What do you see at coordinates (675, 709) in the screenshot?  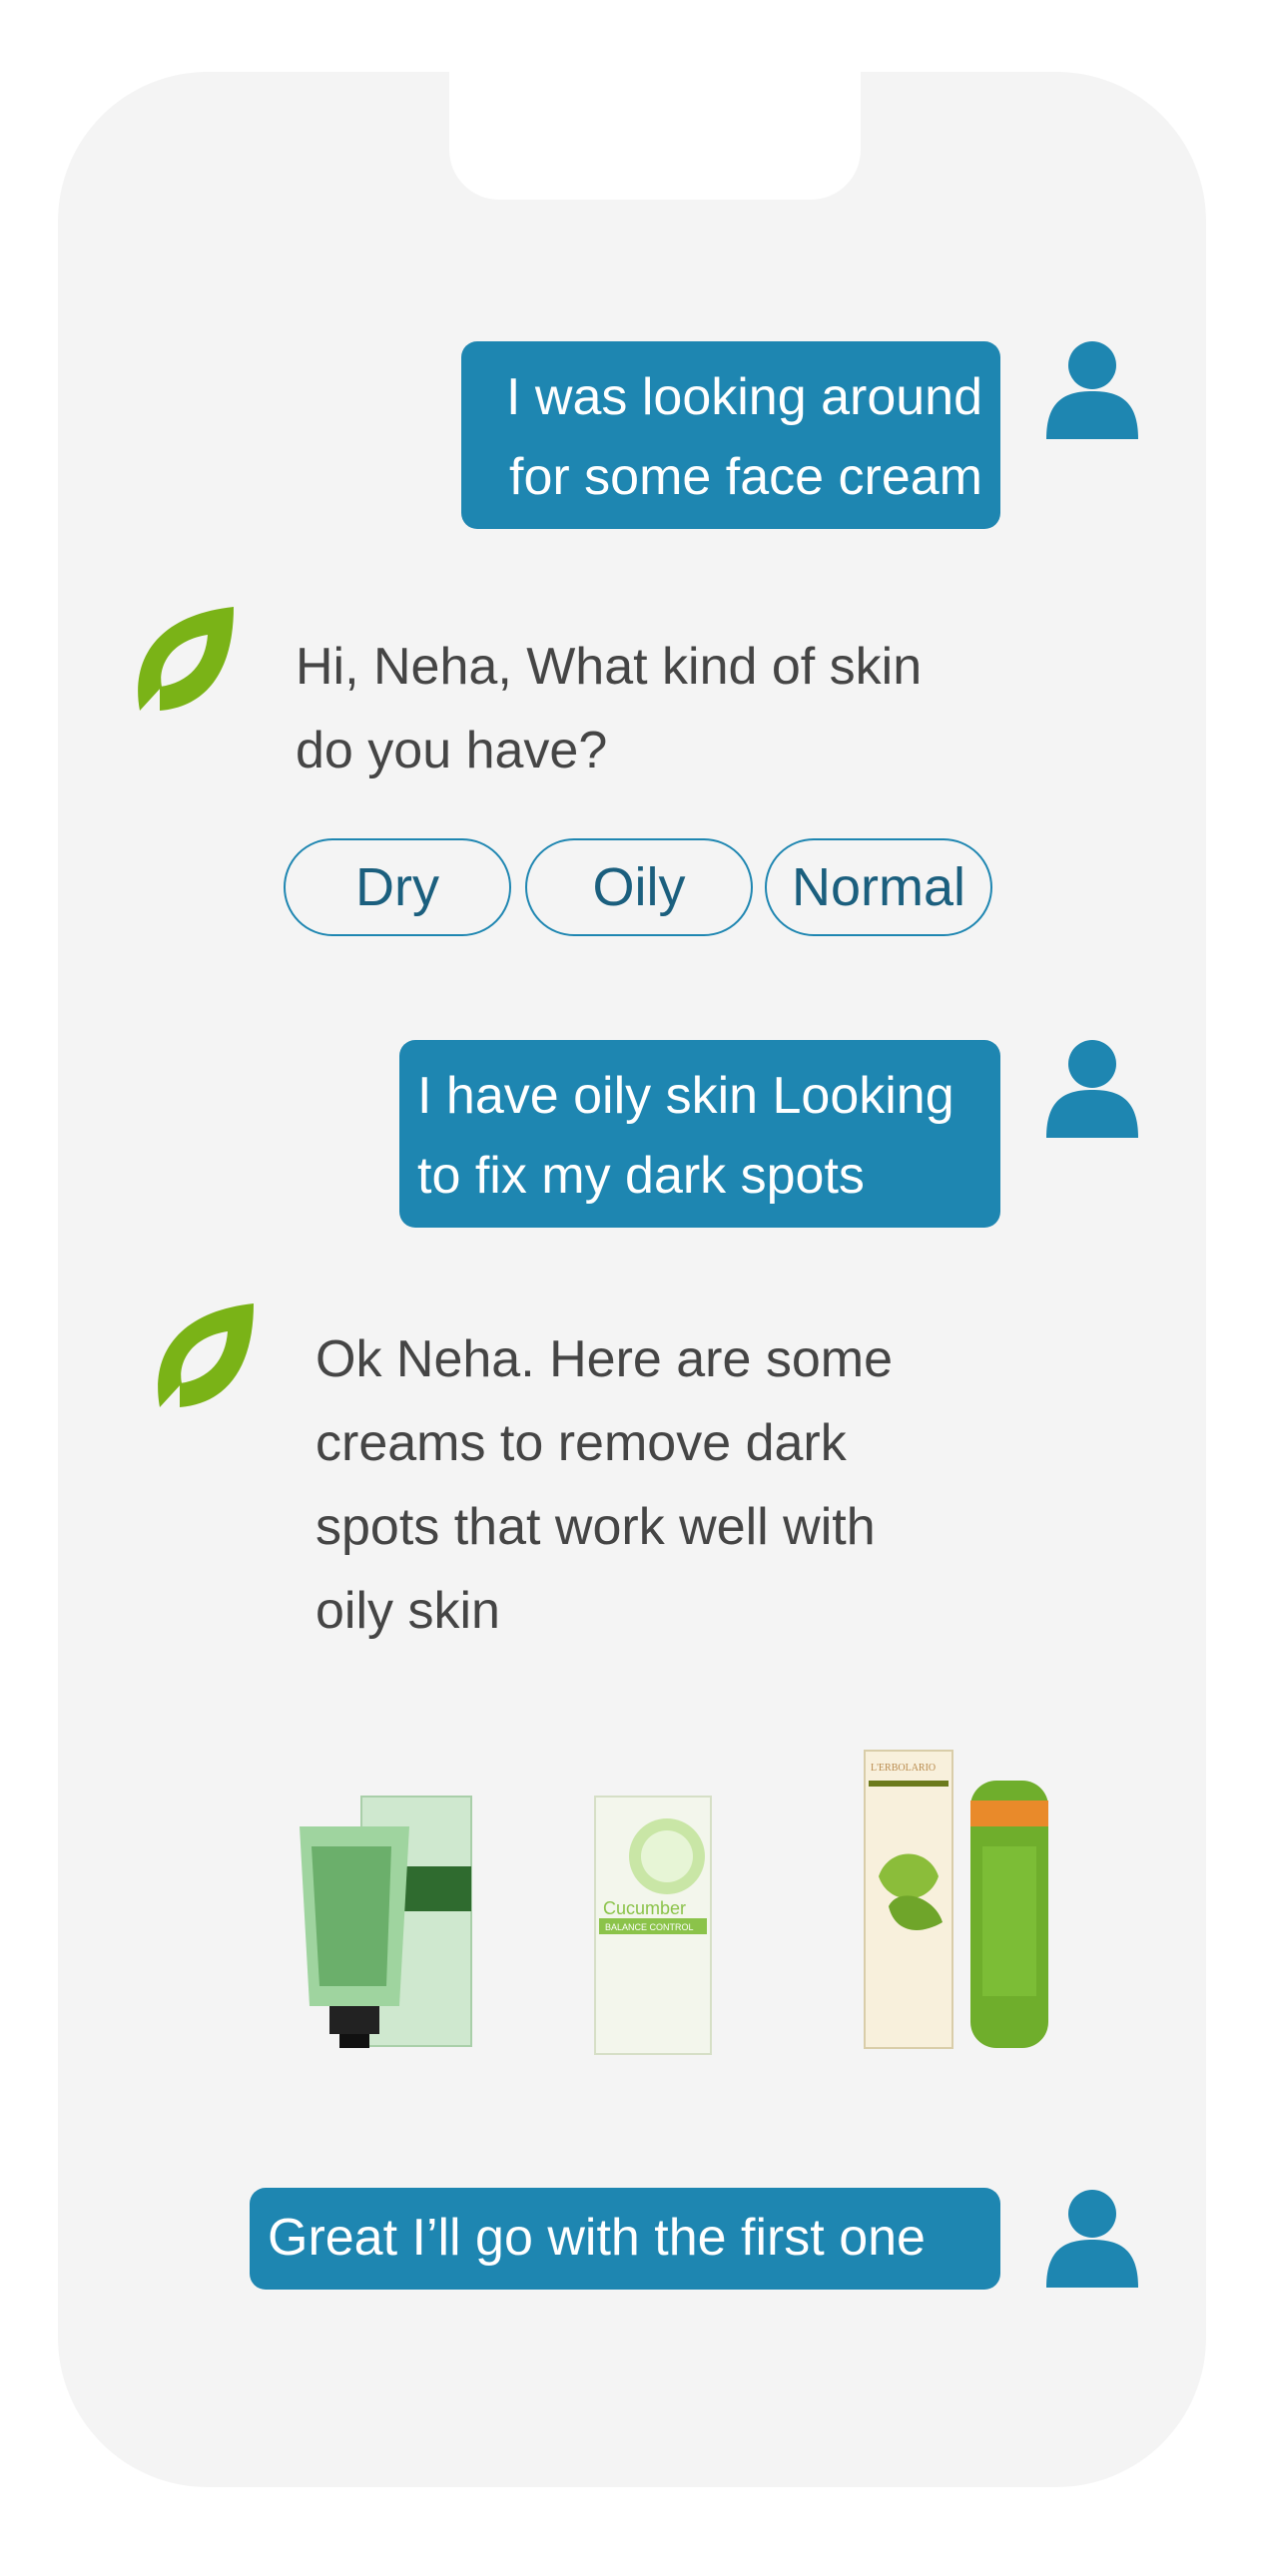 I see `bot-message: Hi, Neha, What kind of skin do you have?` at bounding box center [675, 709].